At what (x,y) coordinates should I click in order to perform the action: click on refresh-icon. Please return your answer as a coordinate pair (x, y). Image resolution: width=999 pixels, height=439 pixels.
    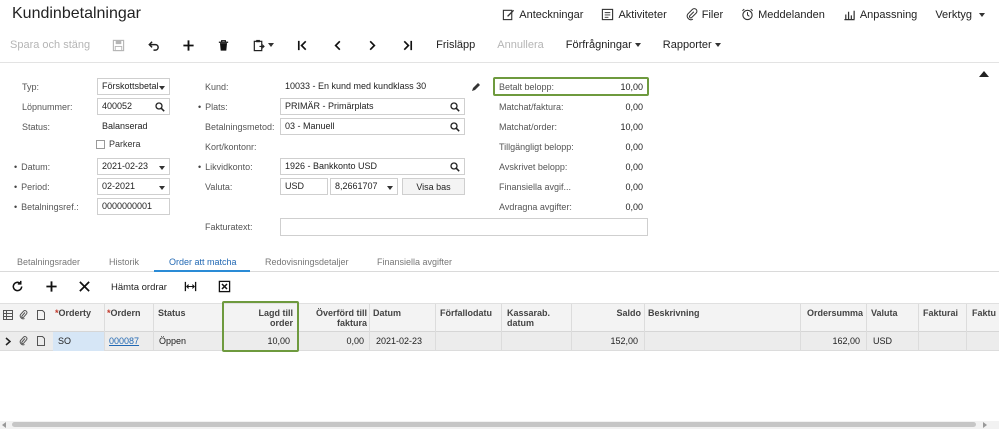
    Looking at the image, I should click on (17, 286).